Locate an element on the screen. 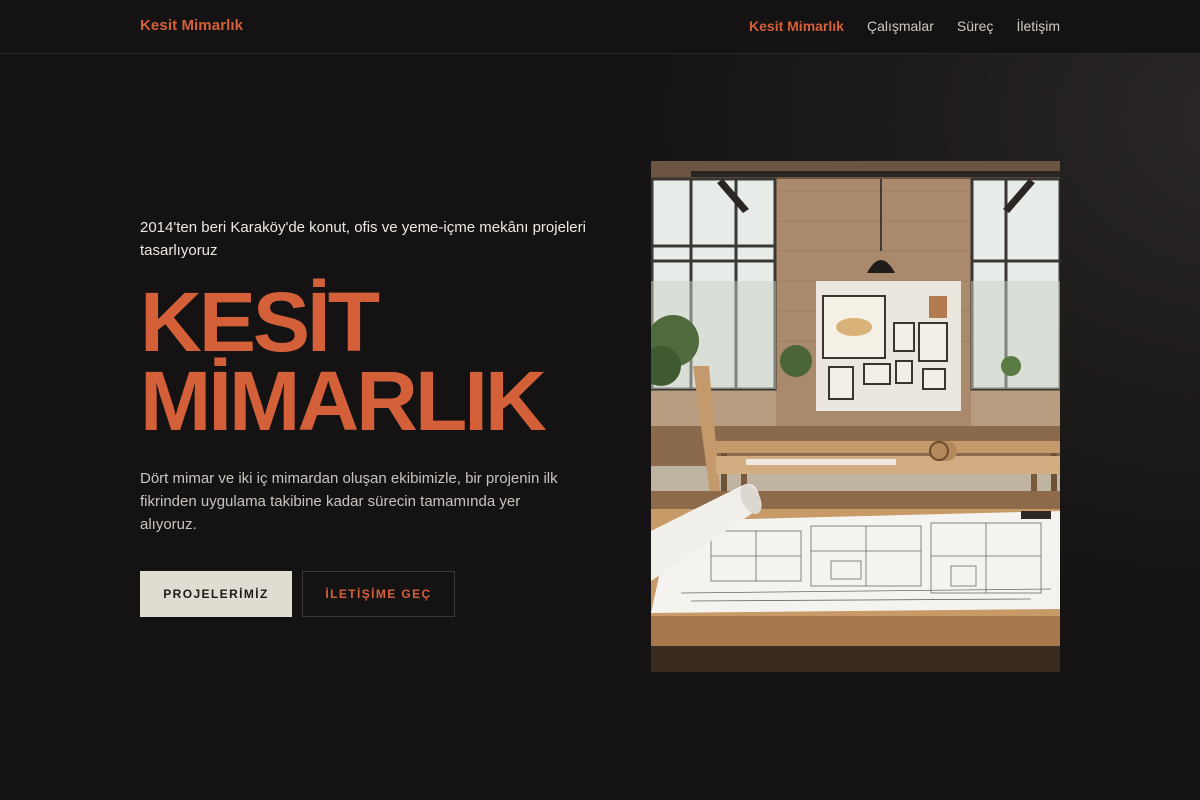  nav-item-process: Süreç is located at coordinates (975, 26).